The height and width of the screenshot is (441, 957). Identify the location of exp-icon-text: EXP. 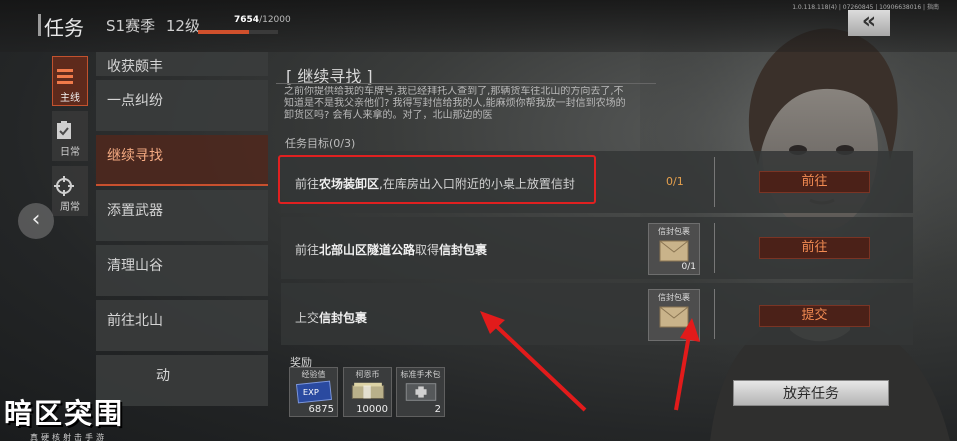
(311, 392).